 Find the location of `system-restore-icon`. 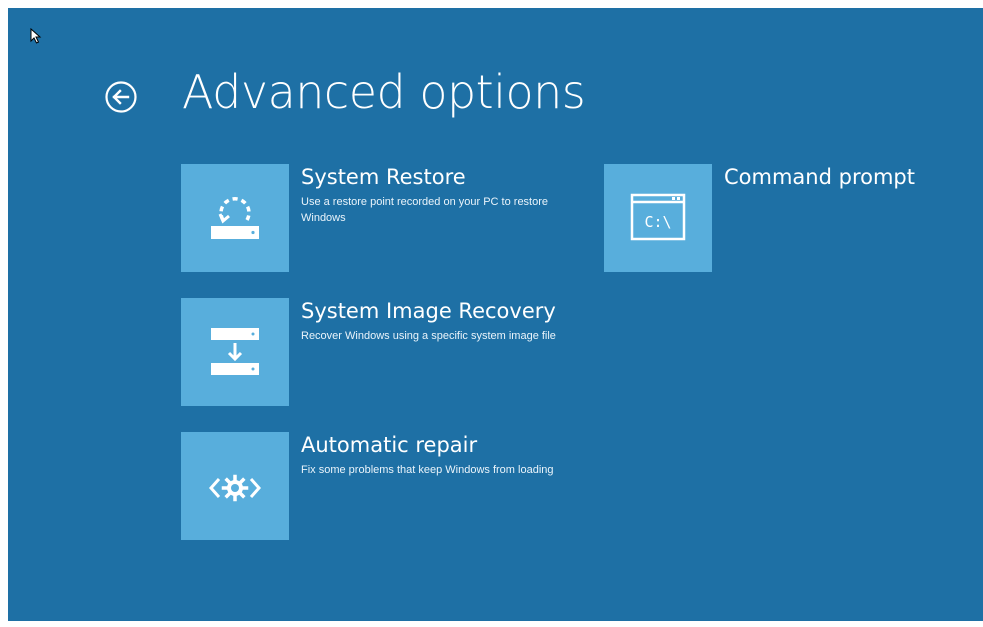

system-restore-icon is located at coordinates (235, 218).